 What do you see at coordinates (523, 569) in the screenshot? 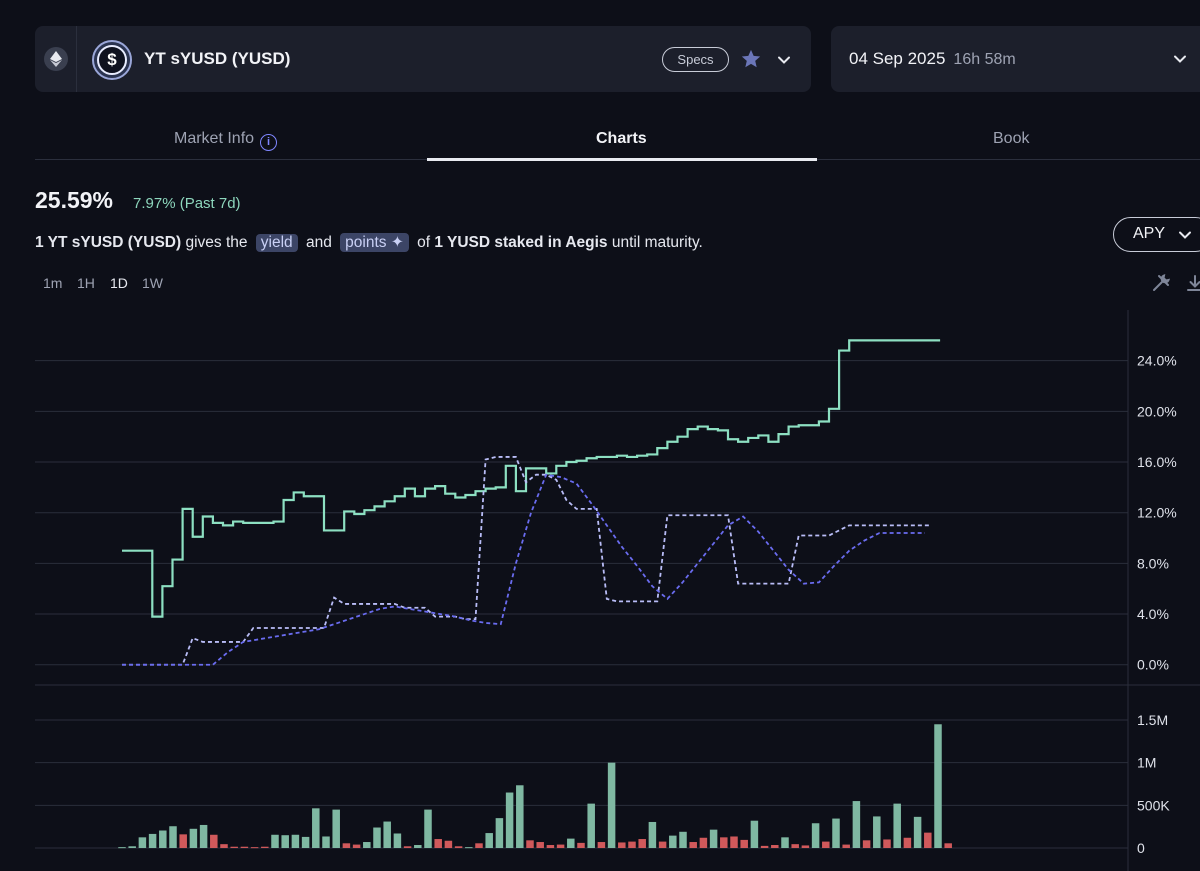
I see `underlying-average-line` at bounding box center [523, 569].